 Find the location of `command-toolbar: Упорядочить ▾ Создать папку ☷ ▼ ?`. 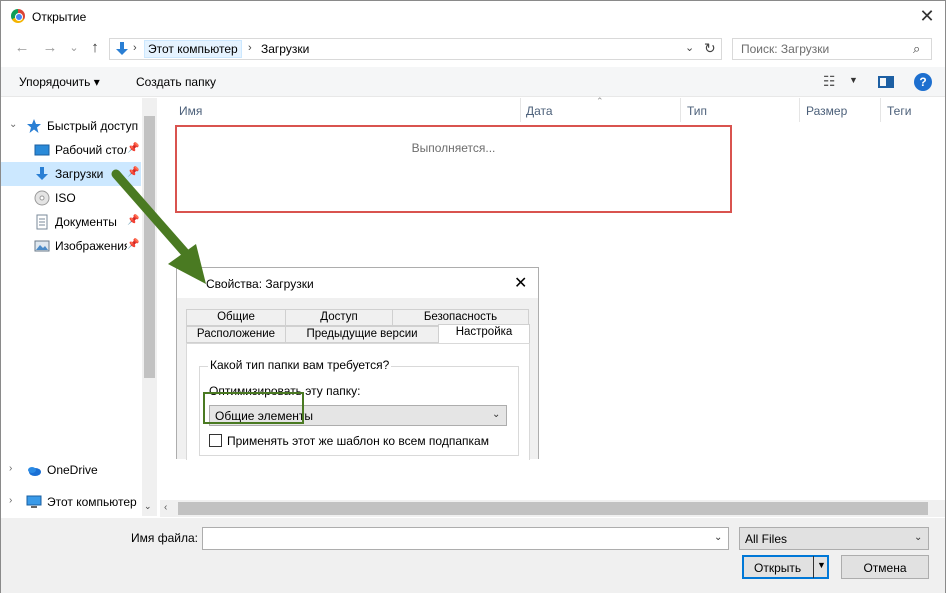

command-toolbar: Упорядочить ▾ Создать папку ☷ ▼ ? is located at coordinates (473, 82).